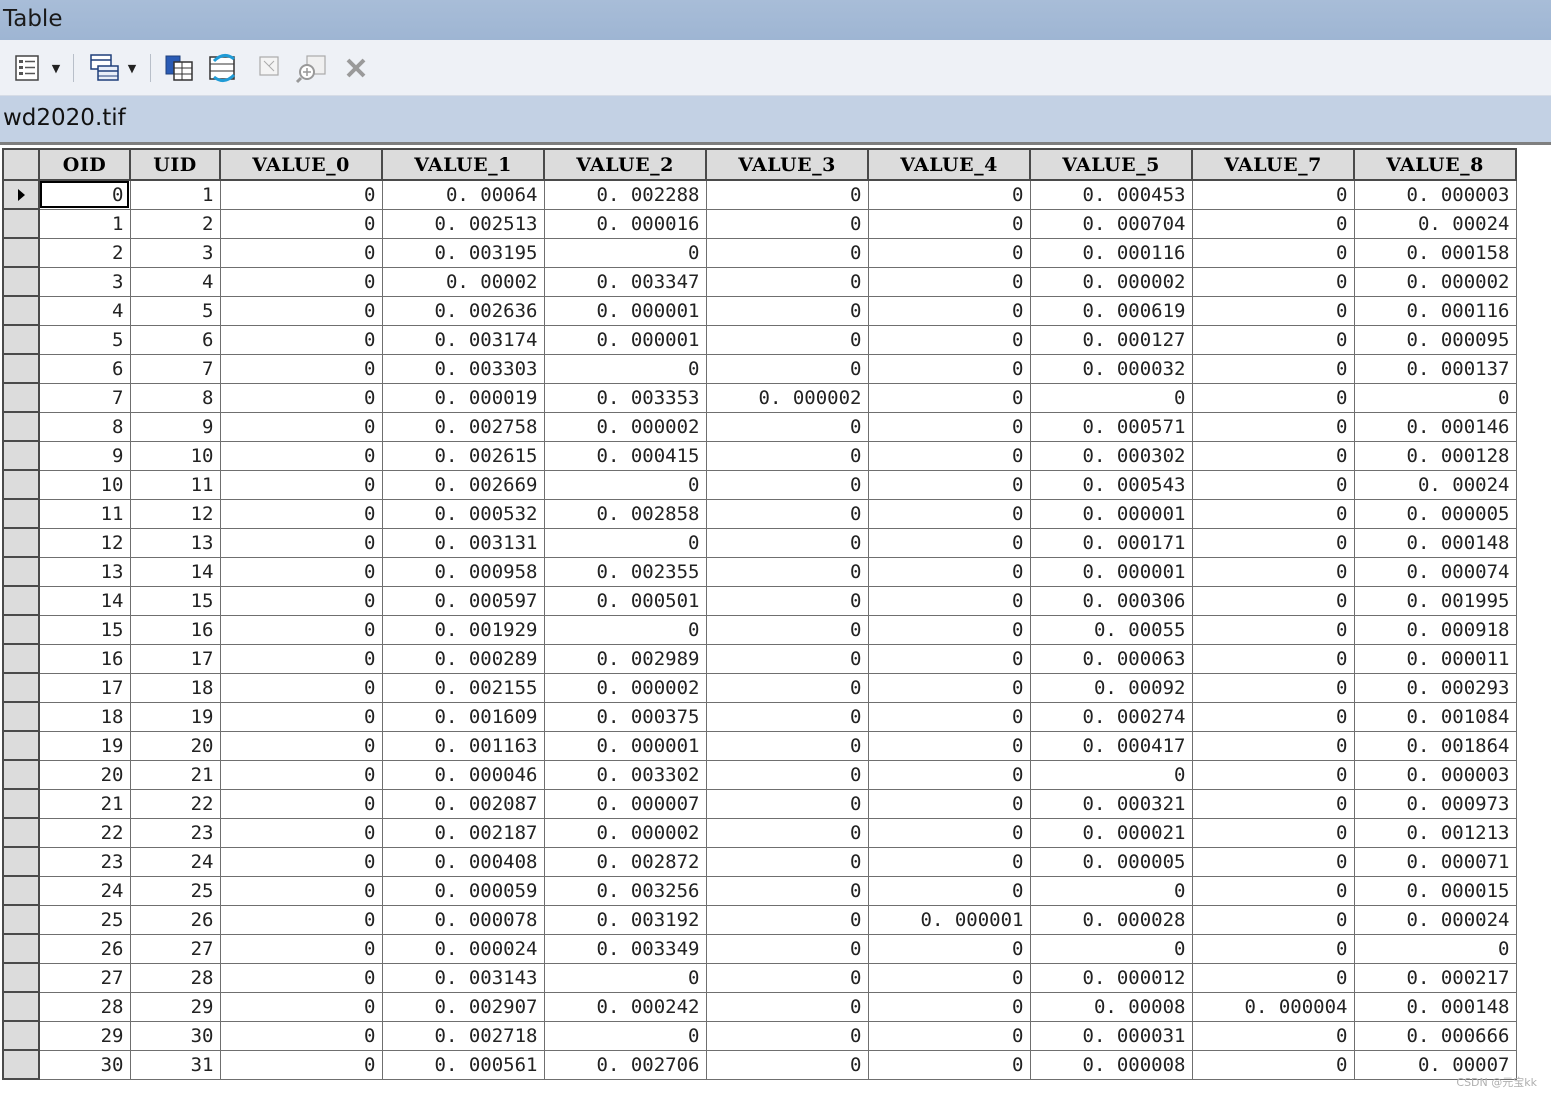  What do you see at coordinates (84, 484) in the screenshot?
I see `table-cell: 10` at bounding box center [84, 484].